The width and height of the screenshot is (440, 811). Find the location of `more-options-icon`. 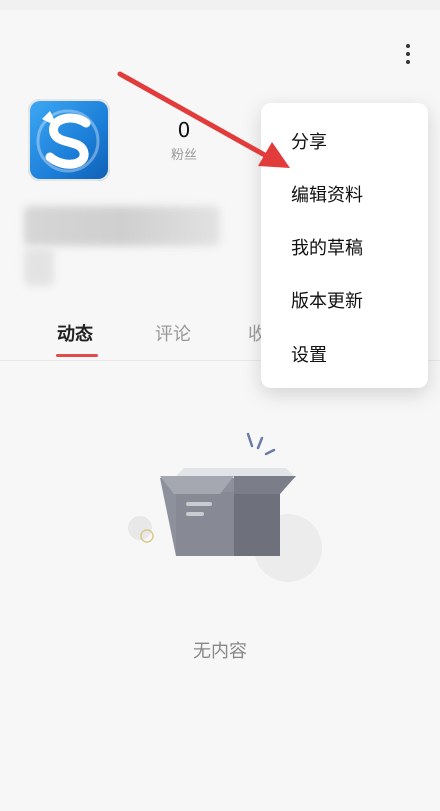

more-options-icon is located at coordinates (408, 54).